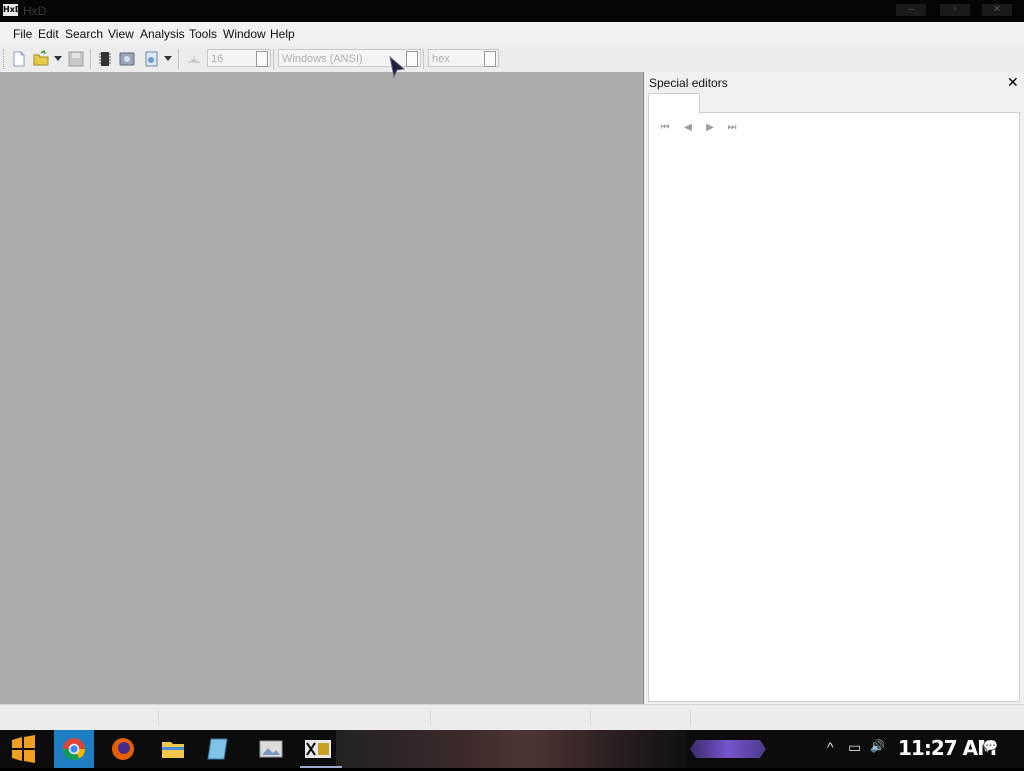  Describe the element at coordinates (41, 59) in the screenshot. I see `open-file-icon` at that location.